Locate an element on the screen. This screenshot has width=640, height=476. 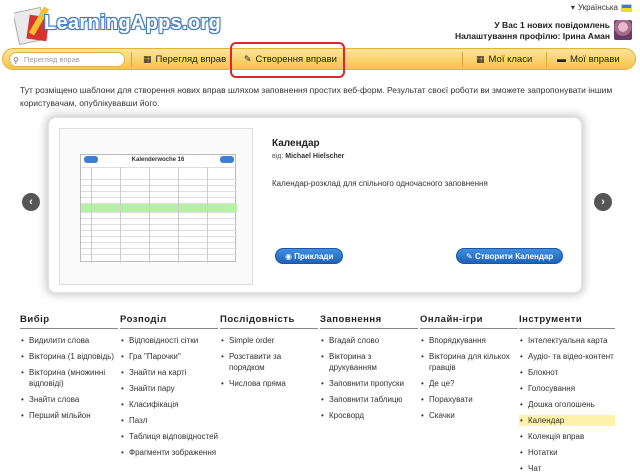
prev-arrow-icon: ‹ is located at coordinates (31, 202).